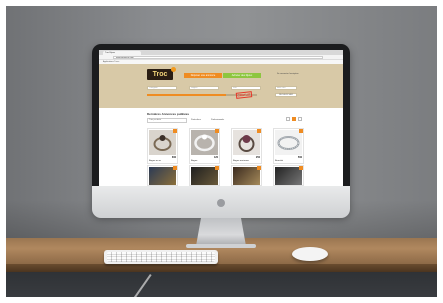 The width and height of the screenshot is (443, 303). I want to click on radio-individuals: Particuliers, so click(196, 120).